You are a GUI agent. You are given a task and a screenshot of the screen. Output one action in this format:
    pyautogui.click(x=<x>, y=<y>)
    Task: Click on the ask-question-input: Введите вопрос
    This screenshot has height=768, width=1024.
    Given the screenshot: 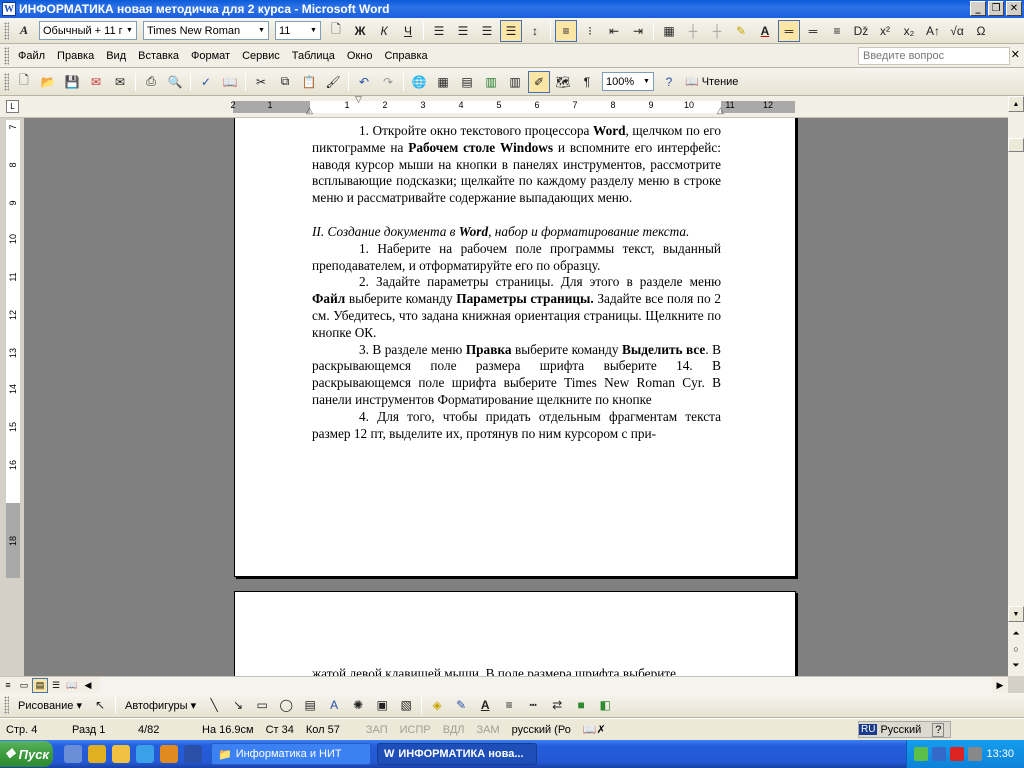 What is the action you would take?
    pyautogui.click(x=934, y=56)
    